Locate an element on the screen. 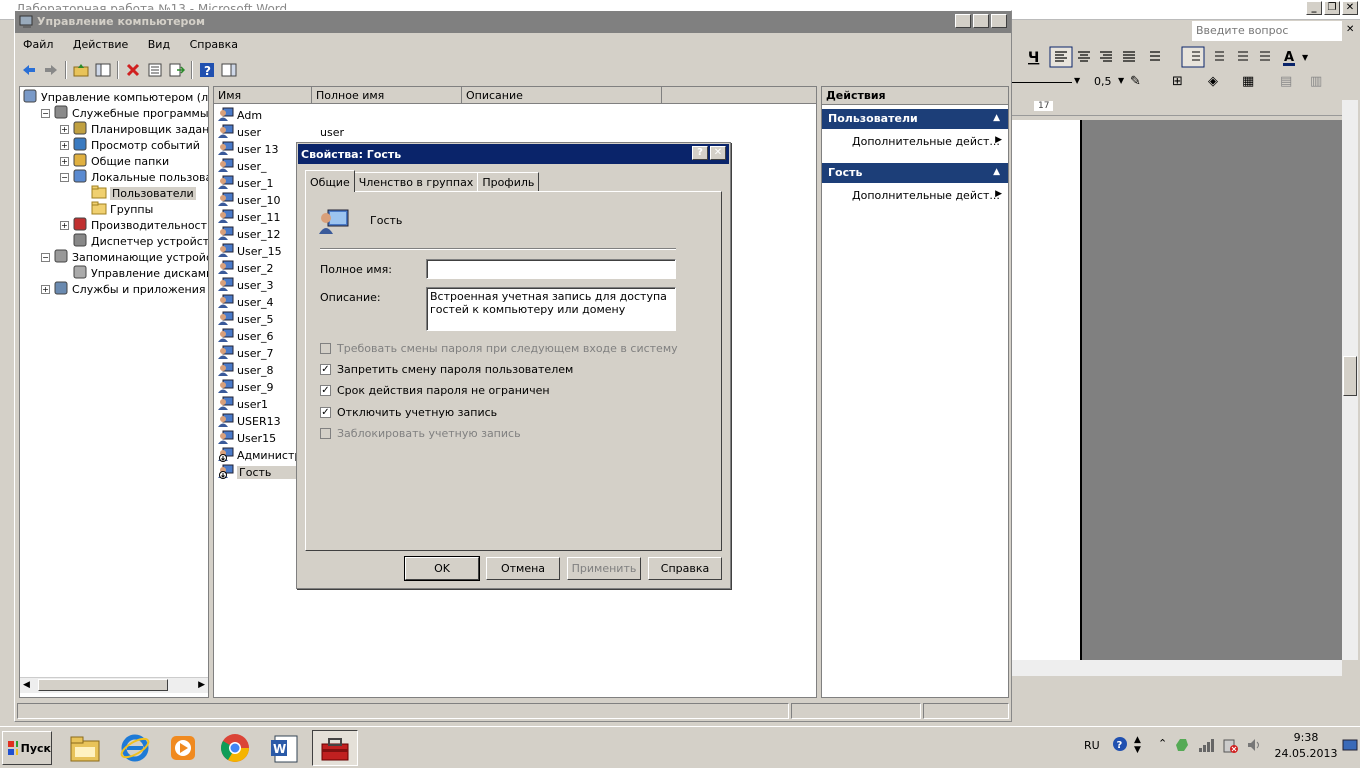 This screenshot has height=768, width=1360. column-full-name: Полное имя is located at coordinates (387, 95).